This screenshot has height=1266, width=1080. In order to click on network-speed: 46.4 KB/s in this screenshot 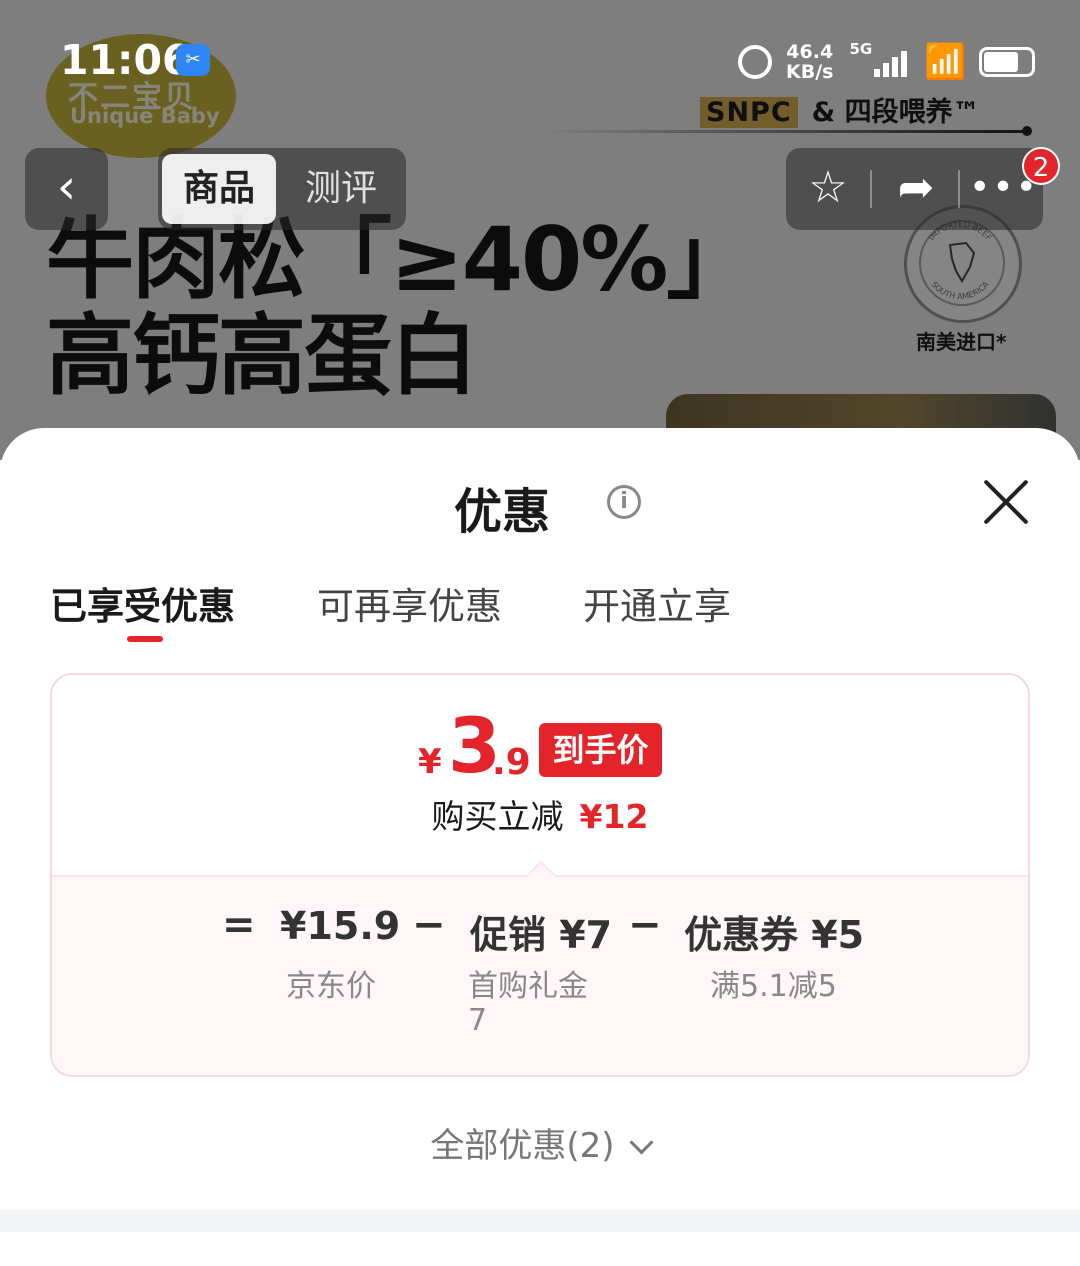, I will do `click(809, 62)`.